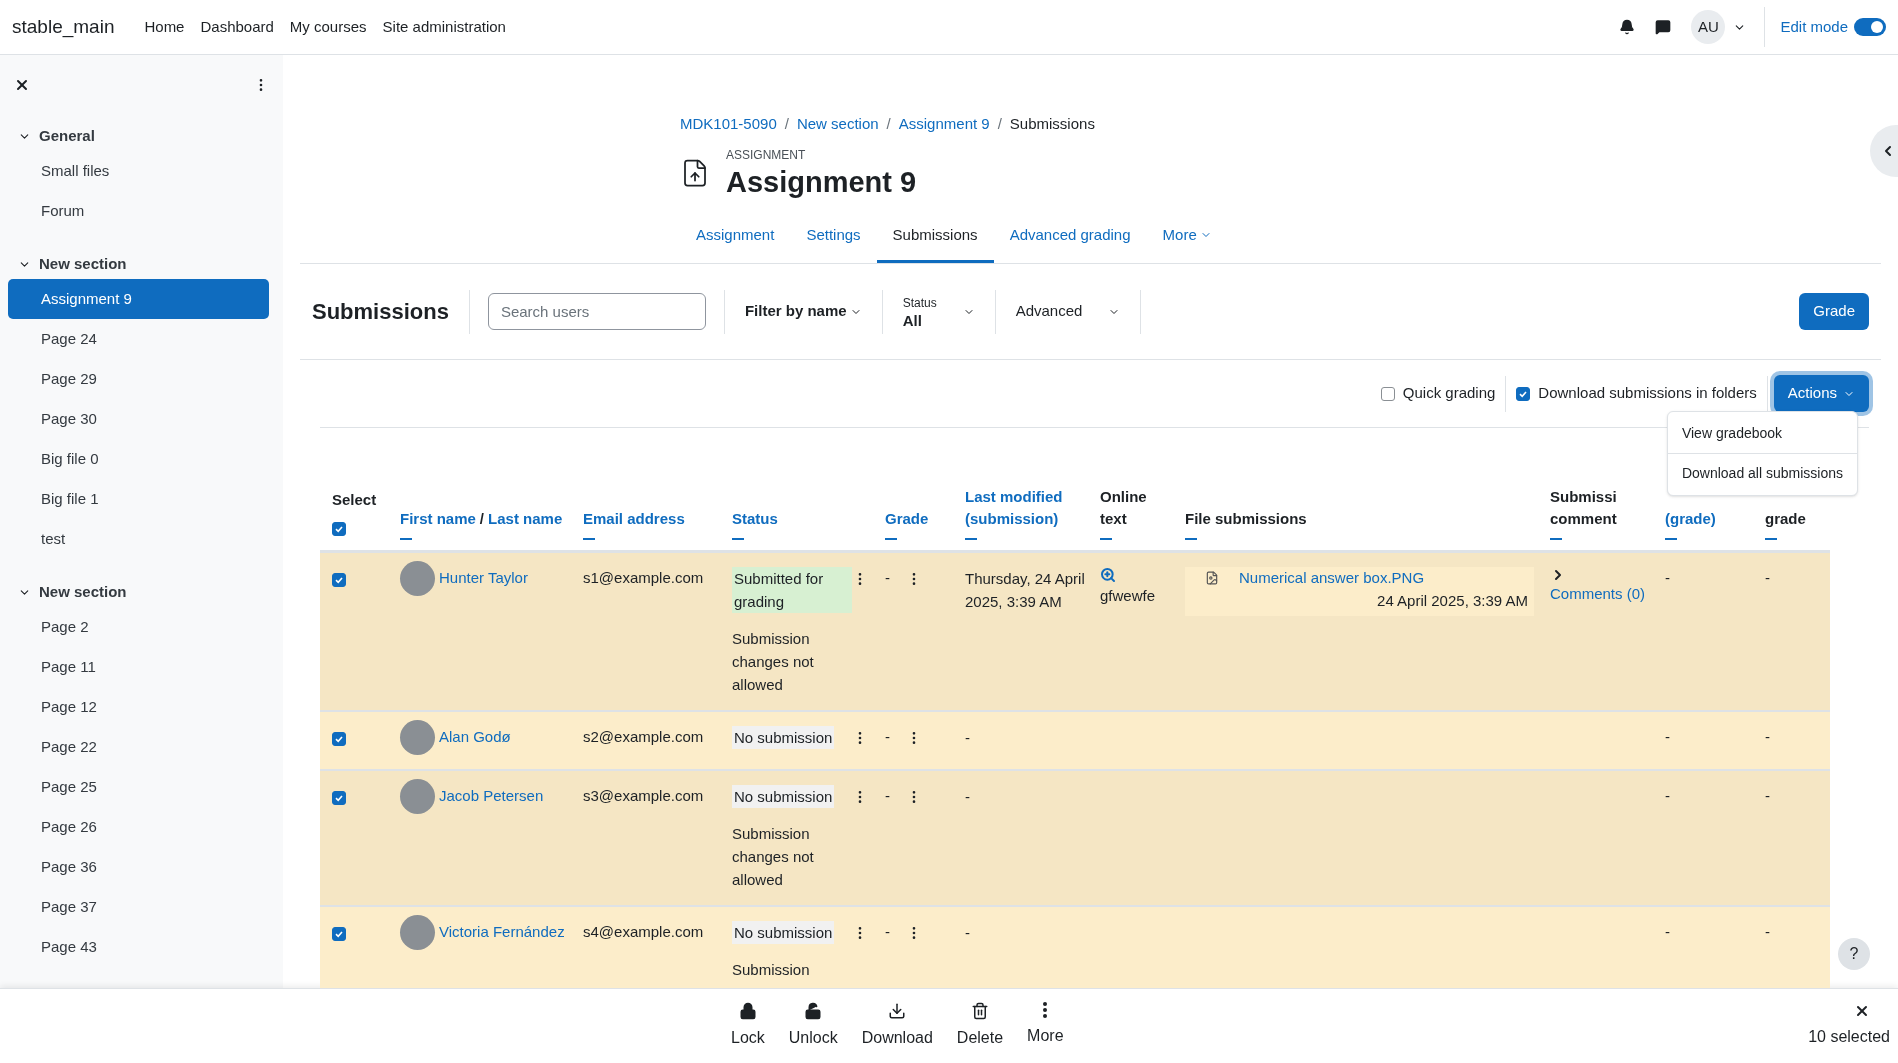 Image resolution: width=1898 pixels, height=1063 pixels. Describe the element at coordinates (475, 737) in the screenshot. I see `user-link: Alan Godø` at that location.